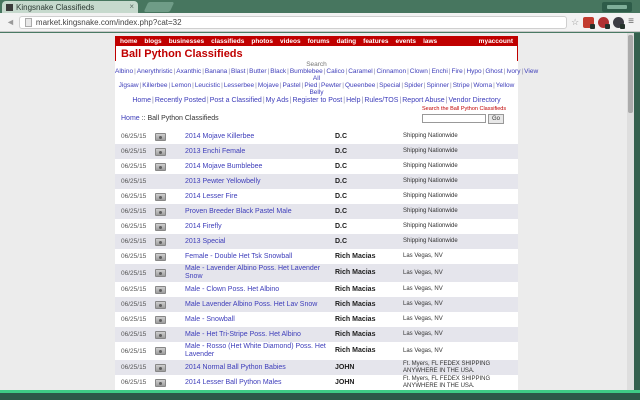 This screenshot has width=640, height=400. What do you see at coordinates (243, 334) in the screenshot?
I see `listing-title-link: Male - Het Tri-Stripe Poss. Het Albino` at bounding box center [243, 334].